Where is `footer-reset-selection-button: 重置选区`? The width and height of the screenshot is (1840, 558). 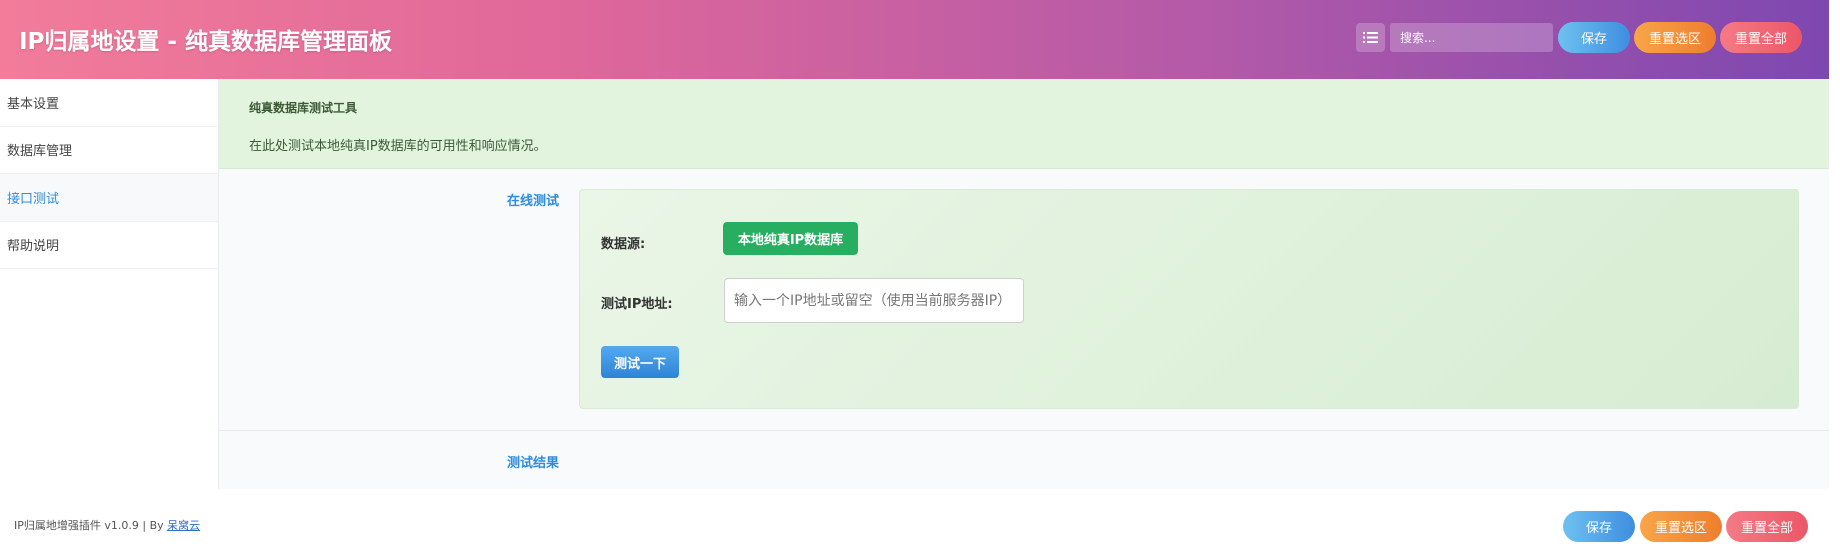
footer-reset-selection-button: 重置选区 is located at coordinates (1681, 526).